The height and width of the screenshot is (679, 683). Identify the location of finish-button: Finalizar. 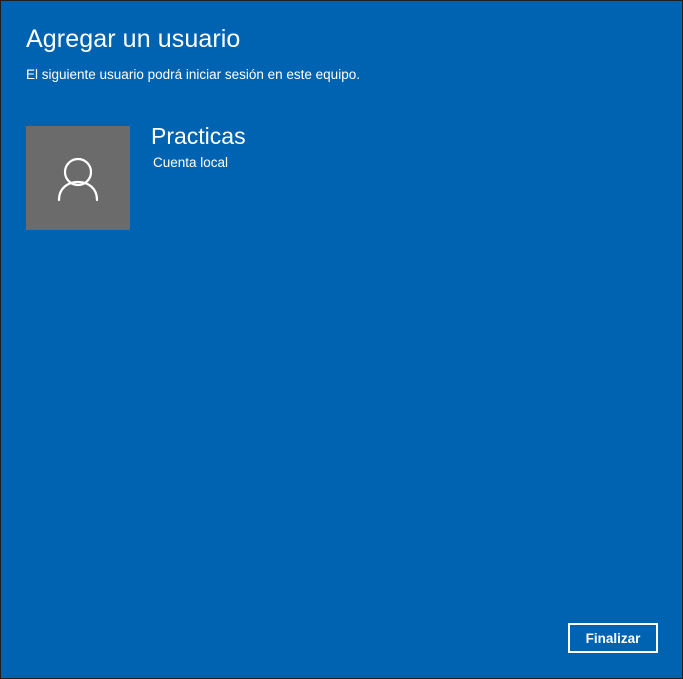
(613, 638).